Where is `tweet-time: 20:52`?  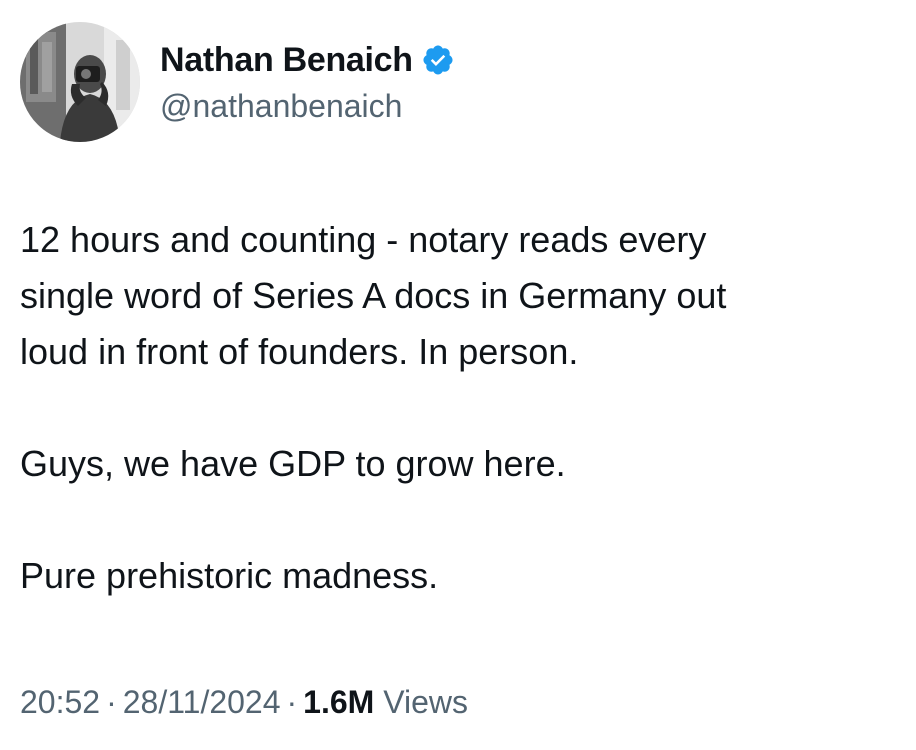
tweet-time: 20:52 is located at coordinates (60, 702).